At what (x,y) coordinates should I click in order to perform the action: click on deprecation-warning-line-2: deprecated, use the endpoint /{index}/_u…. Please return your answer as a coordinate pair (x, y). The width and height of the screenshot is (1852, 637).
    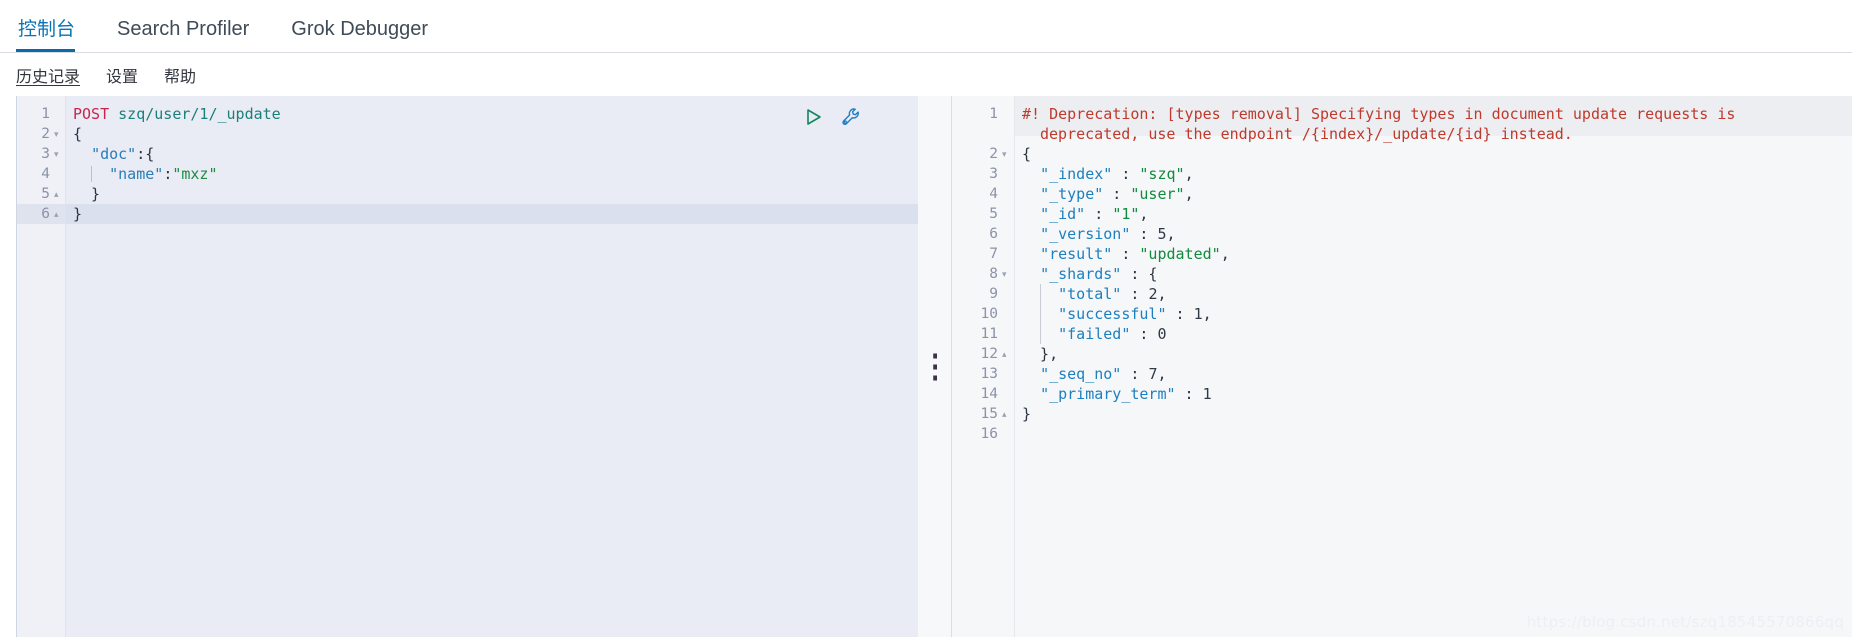
    Looking at the image, I should click on (1306, 134).